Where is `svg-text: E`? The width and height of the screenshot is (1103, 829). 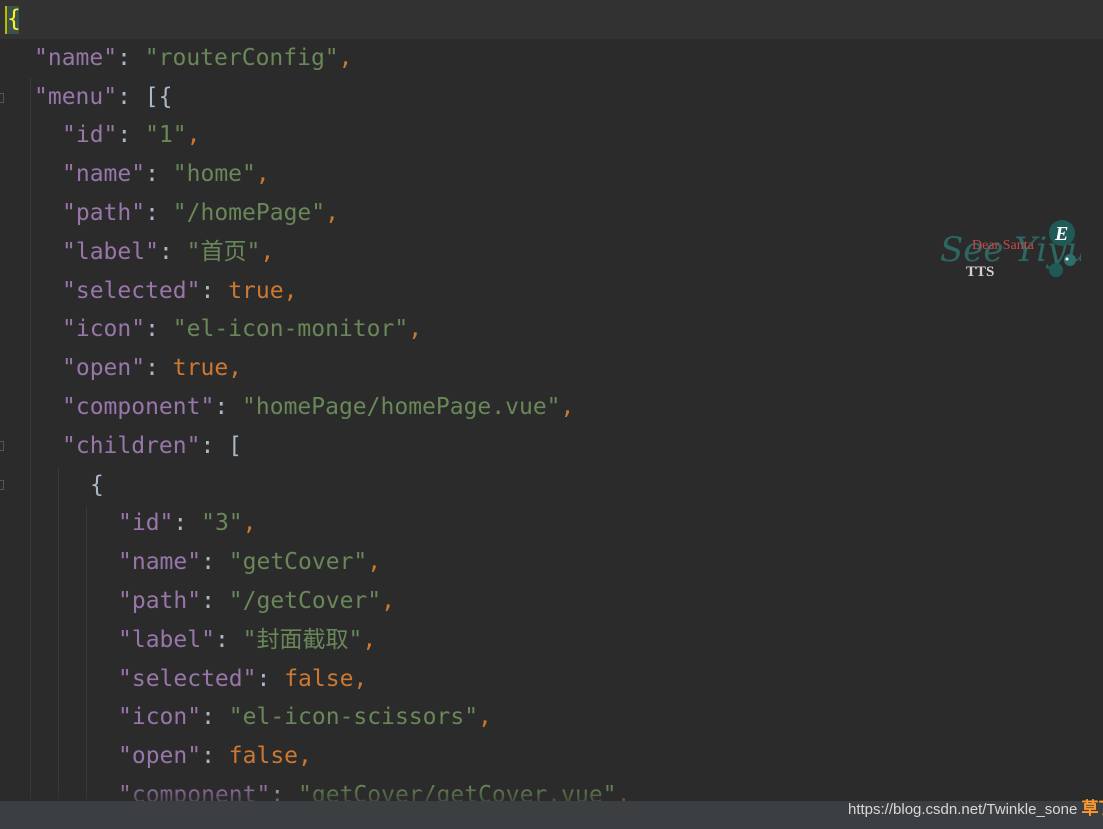 svg-text: E is located at coordinates (1061, 234).